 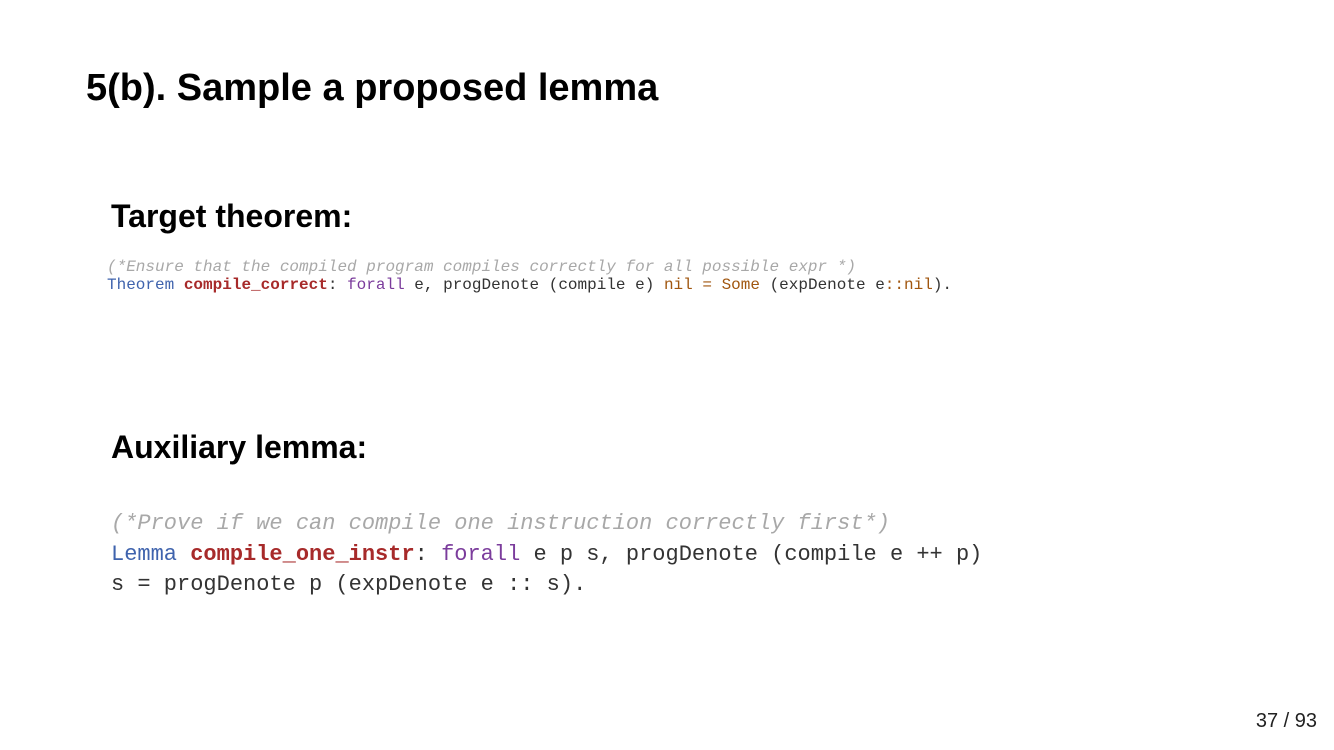 I want to click on target-theorem-heading: Target theorem:, so click(x=232, y=216).